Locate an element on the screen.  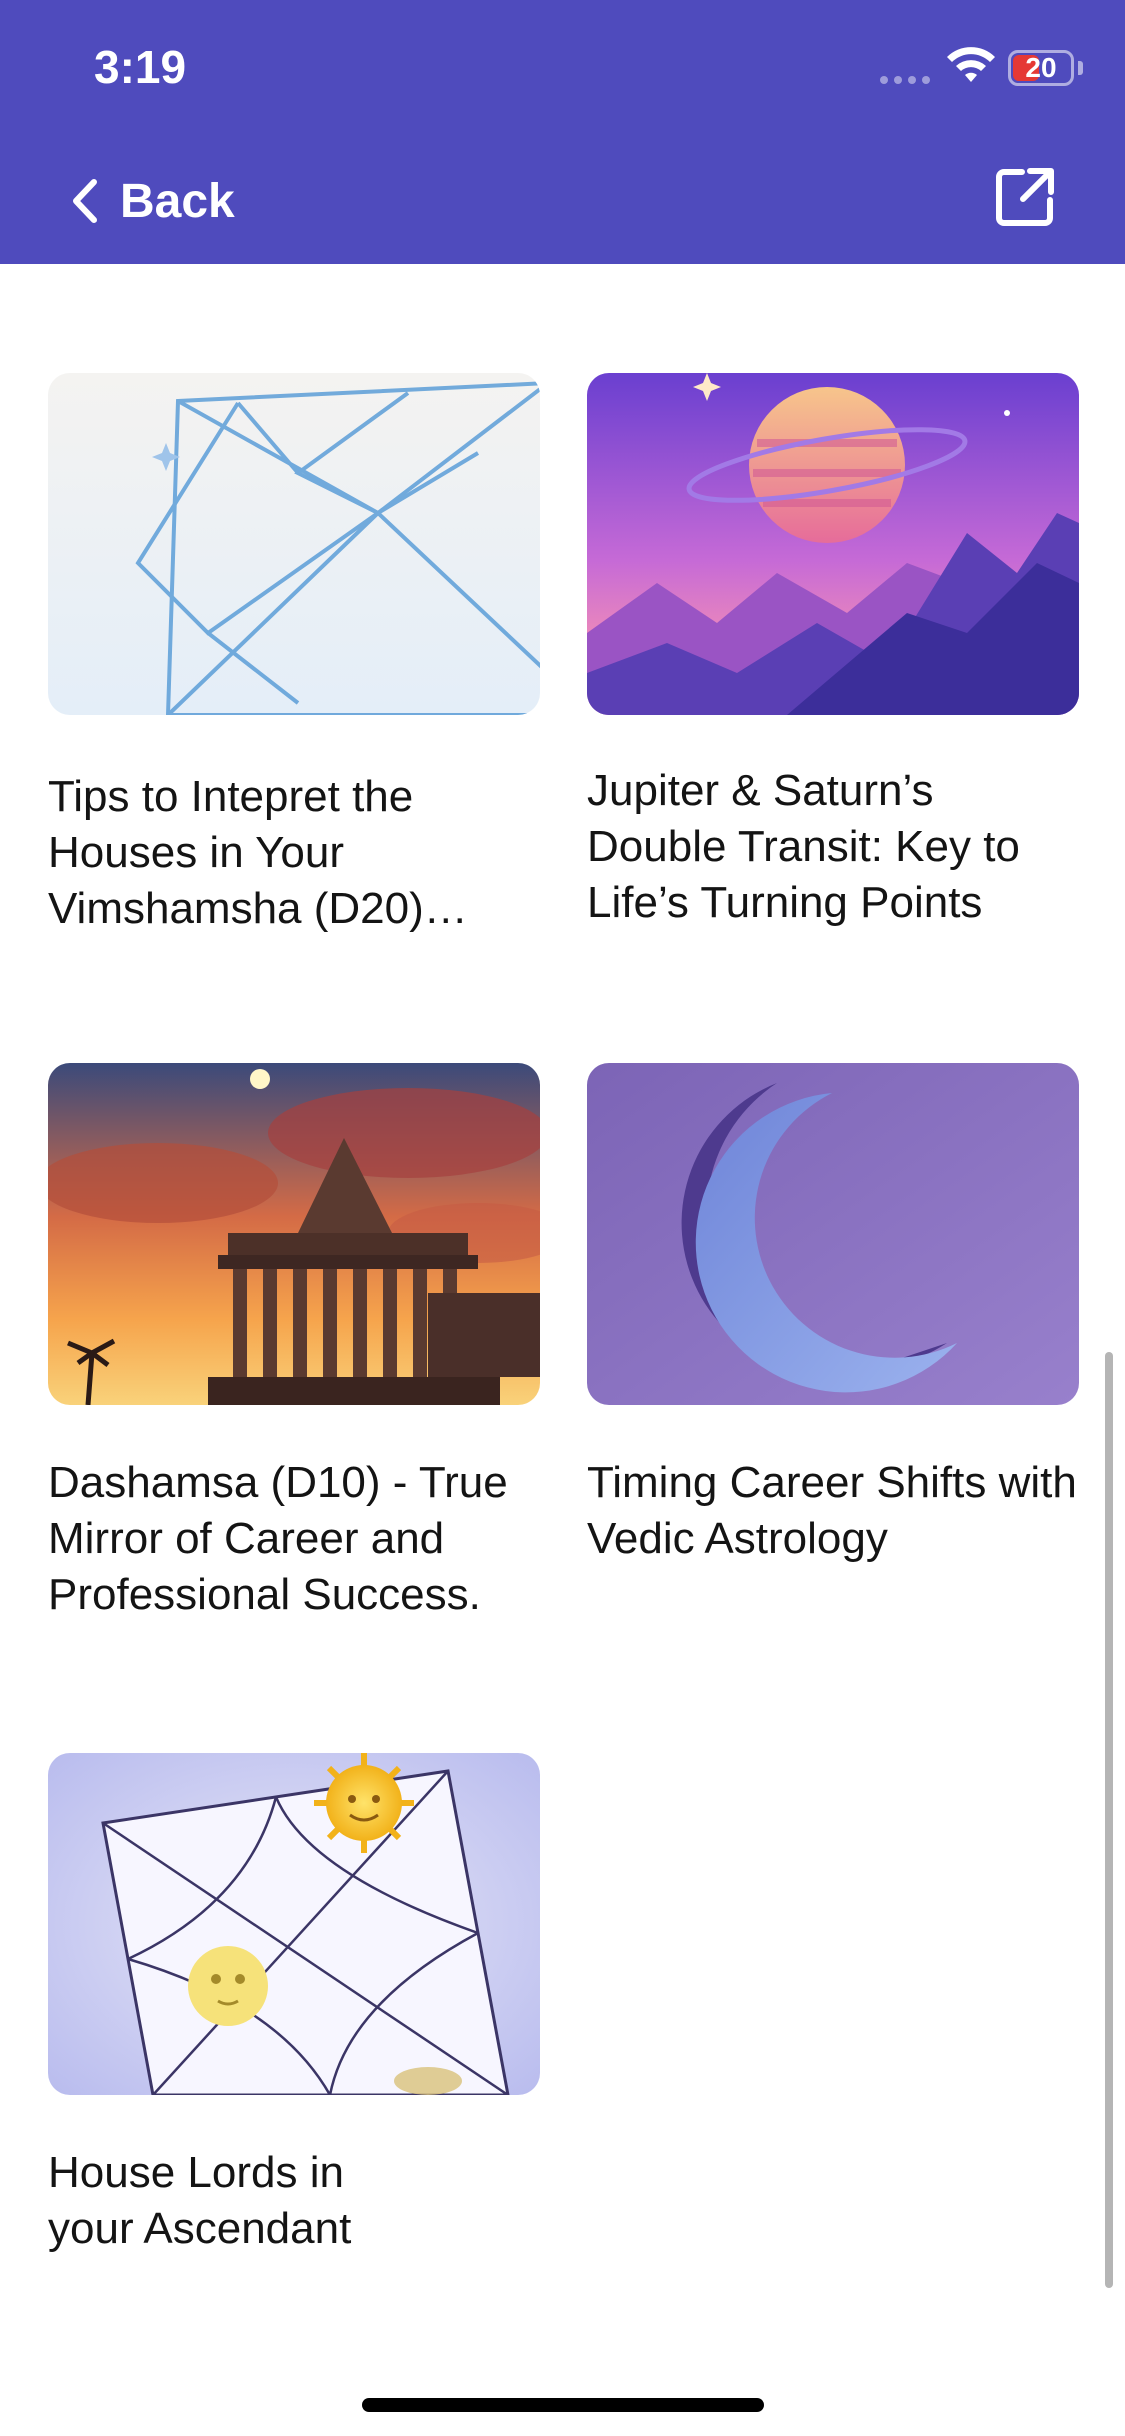
moon-icon is located at coordinates (228, 1986).